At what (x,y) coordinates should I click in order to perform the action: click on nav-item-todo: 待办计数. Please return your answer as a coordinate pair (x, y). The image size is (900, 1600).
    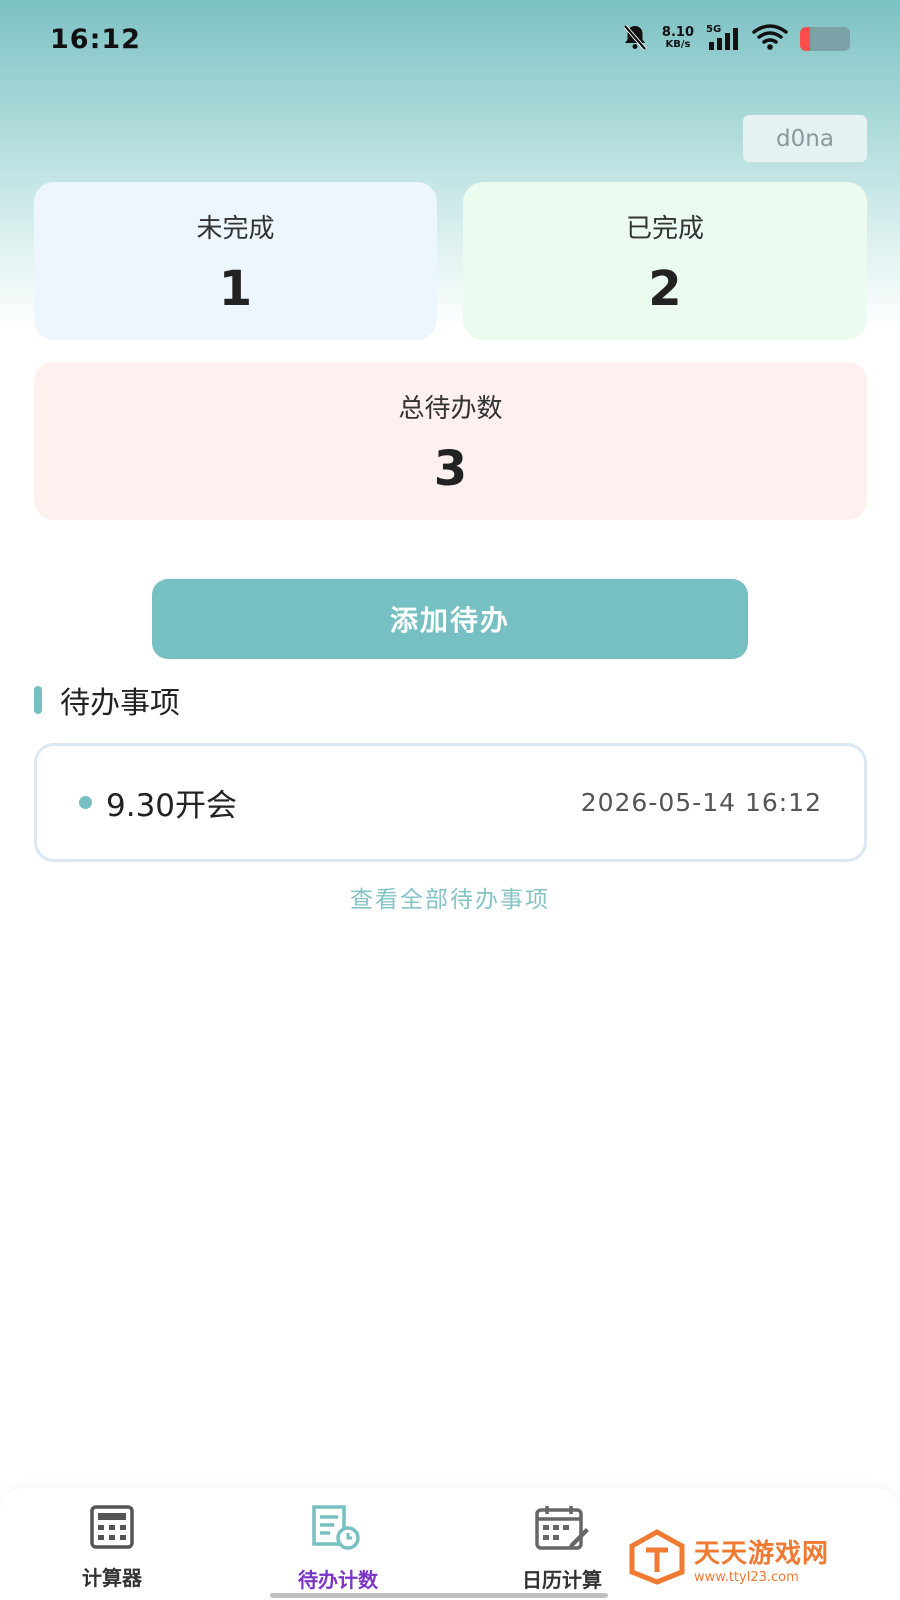
    Looking at the image, I should click on (338, 1548).